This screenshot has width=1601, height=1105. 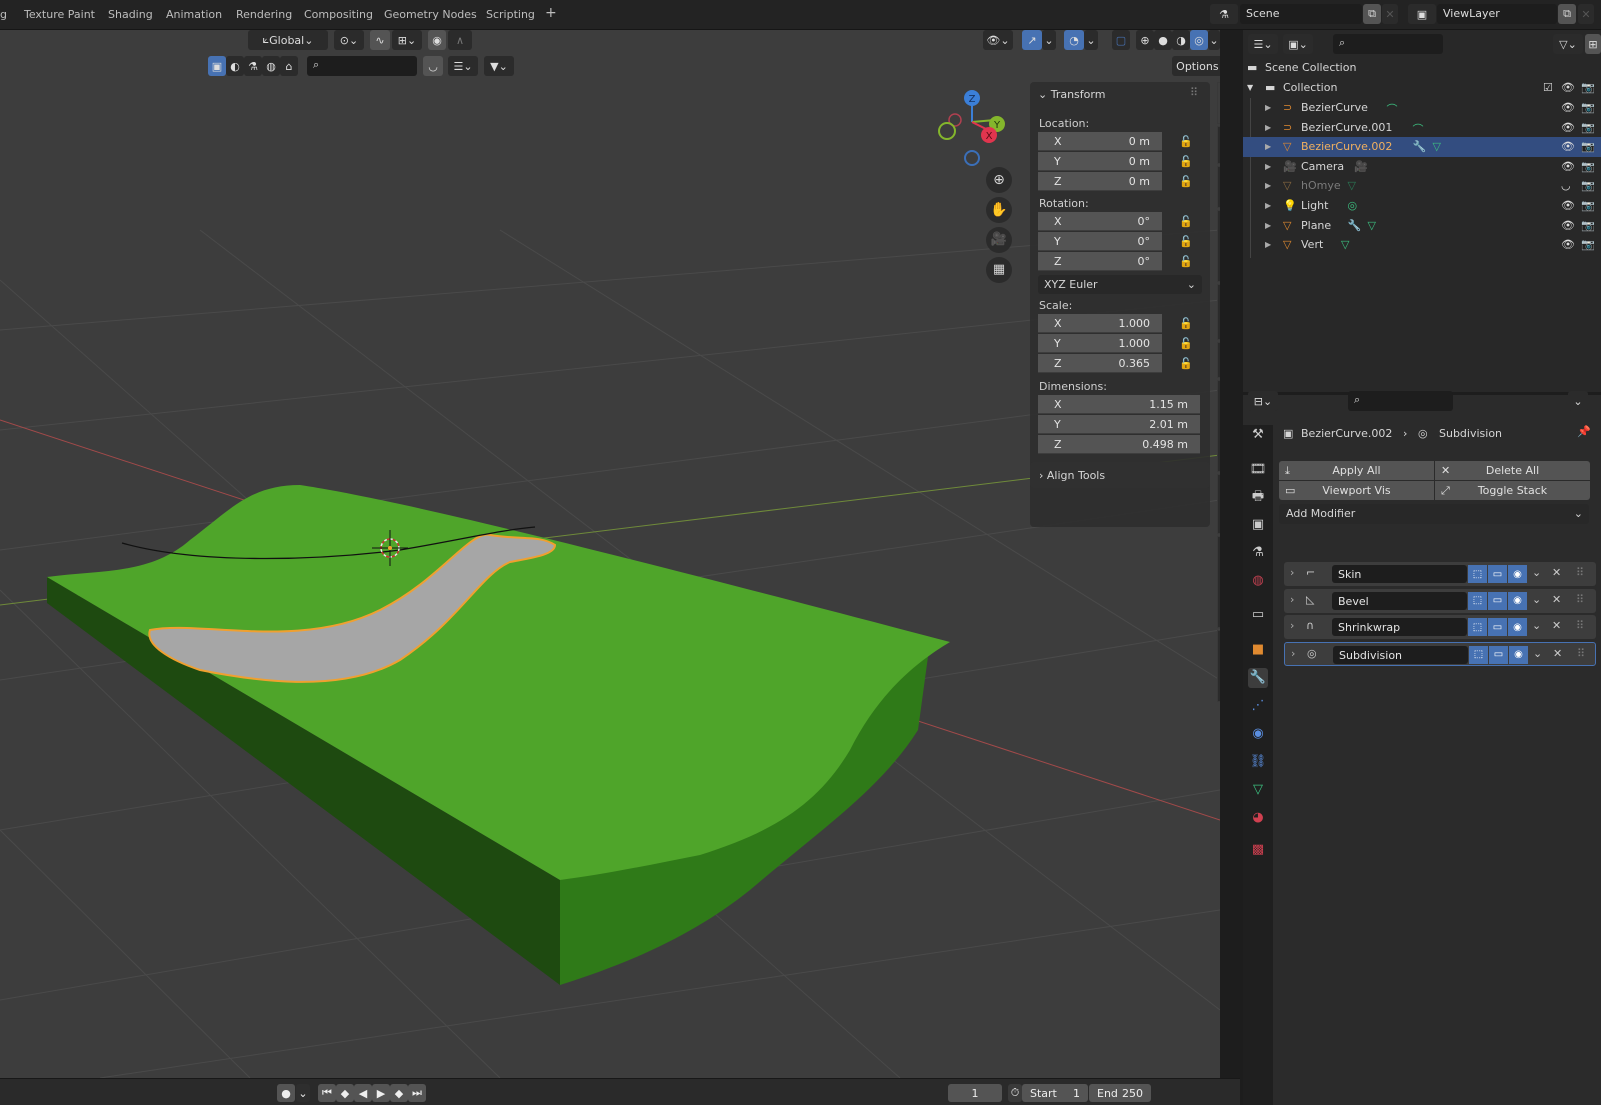 I want to click on play-reverse-button: ◀, so click(x=363, y=1093).